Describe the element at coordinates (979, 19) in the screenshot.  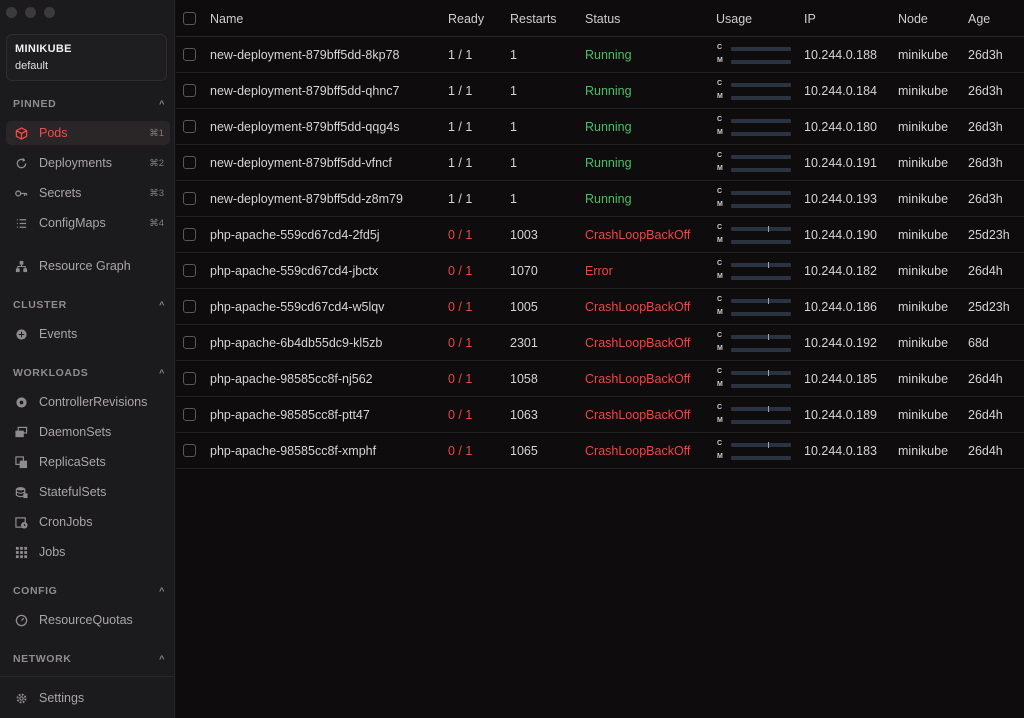
I see `column-age: Age` at that location.